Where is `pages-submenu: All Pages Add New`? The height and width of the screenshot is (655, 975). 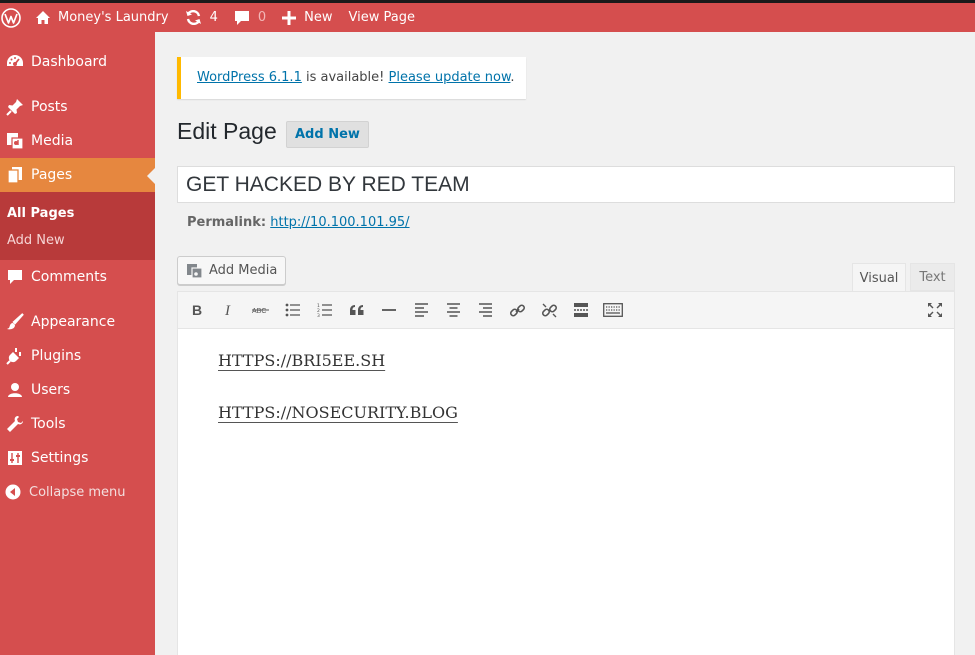 pages-submenu: All Pages Add New is located at coordinates (77, 226).